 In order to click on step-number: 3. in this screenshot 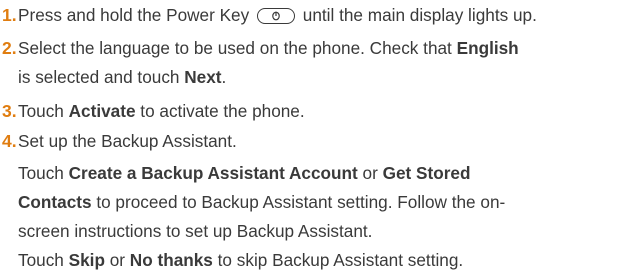, I will do `click(9, 111)`.